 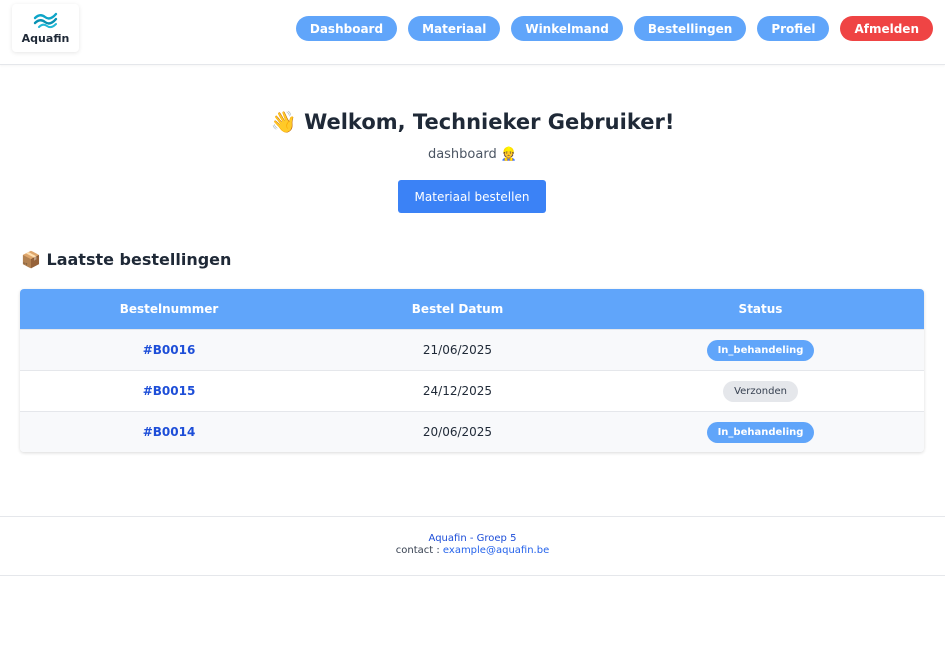 What do you see at coordinates (462, 154) in the screenshot?
I see `subtitle-text: dashboard` at bounding box center [462, 154].